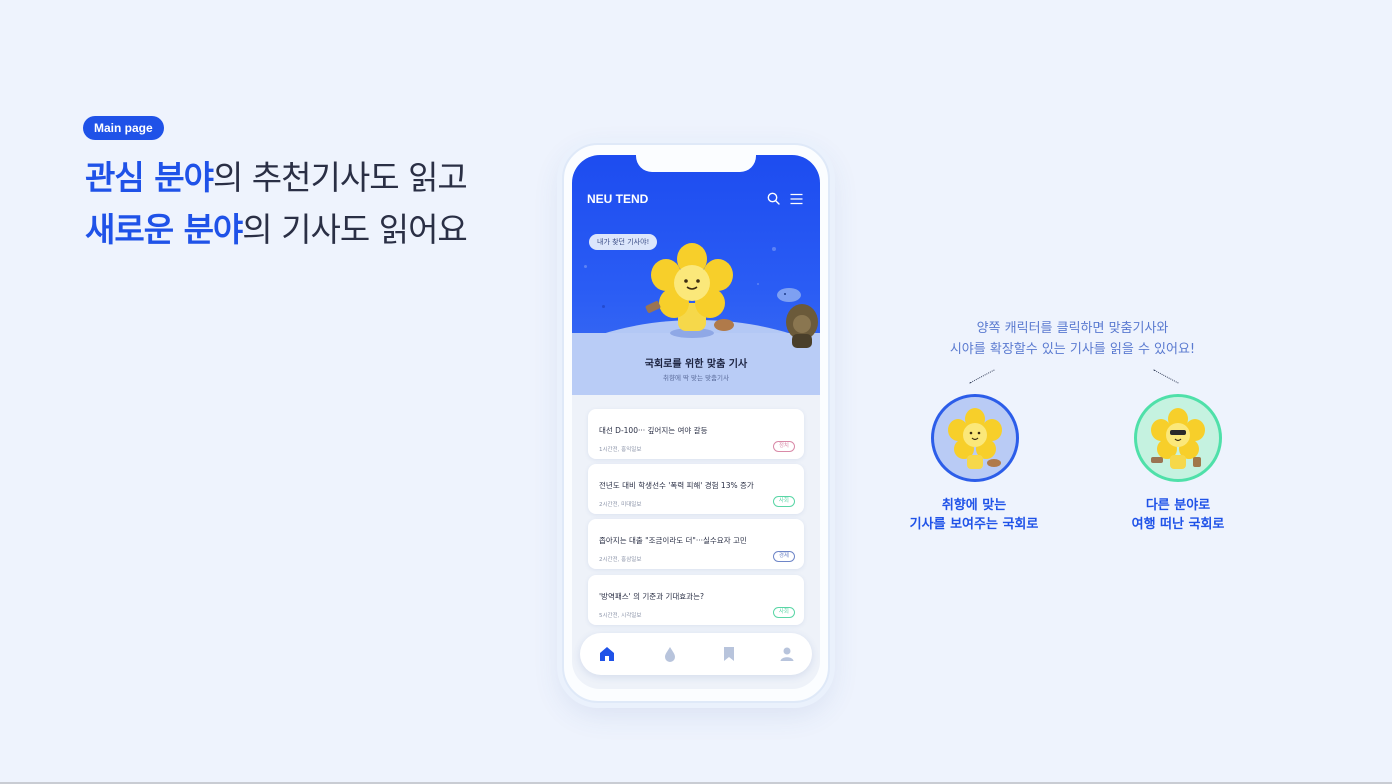 The width and height of the screenshot is (1392, 784). What do you see at coordinates (974, 524) in the screenshot?
I see `caption-interest-line-2: 기사를 보여주는 국회로` at bounding box center [974, 524].